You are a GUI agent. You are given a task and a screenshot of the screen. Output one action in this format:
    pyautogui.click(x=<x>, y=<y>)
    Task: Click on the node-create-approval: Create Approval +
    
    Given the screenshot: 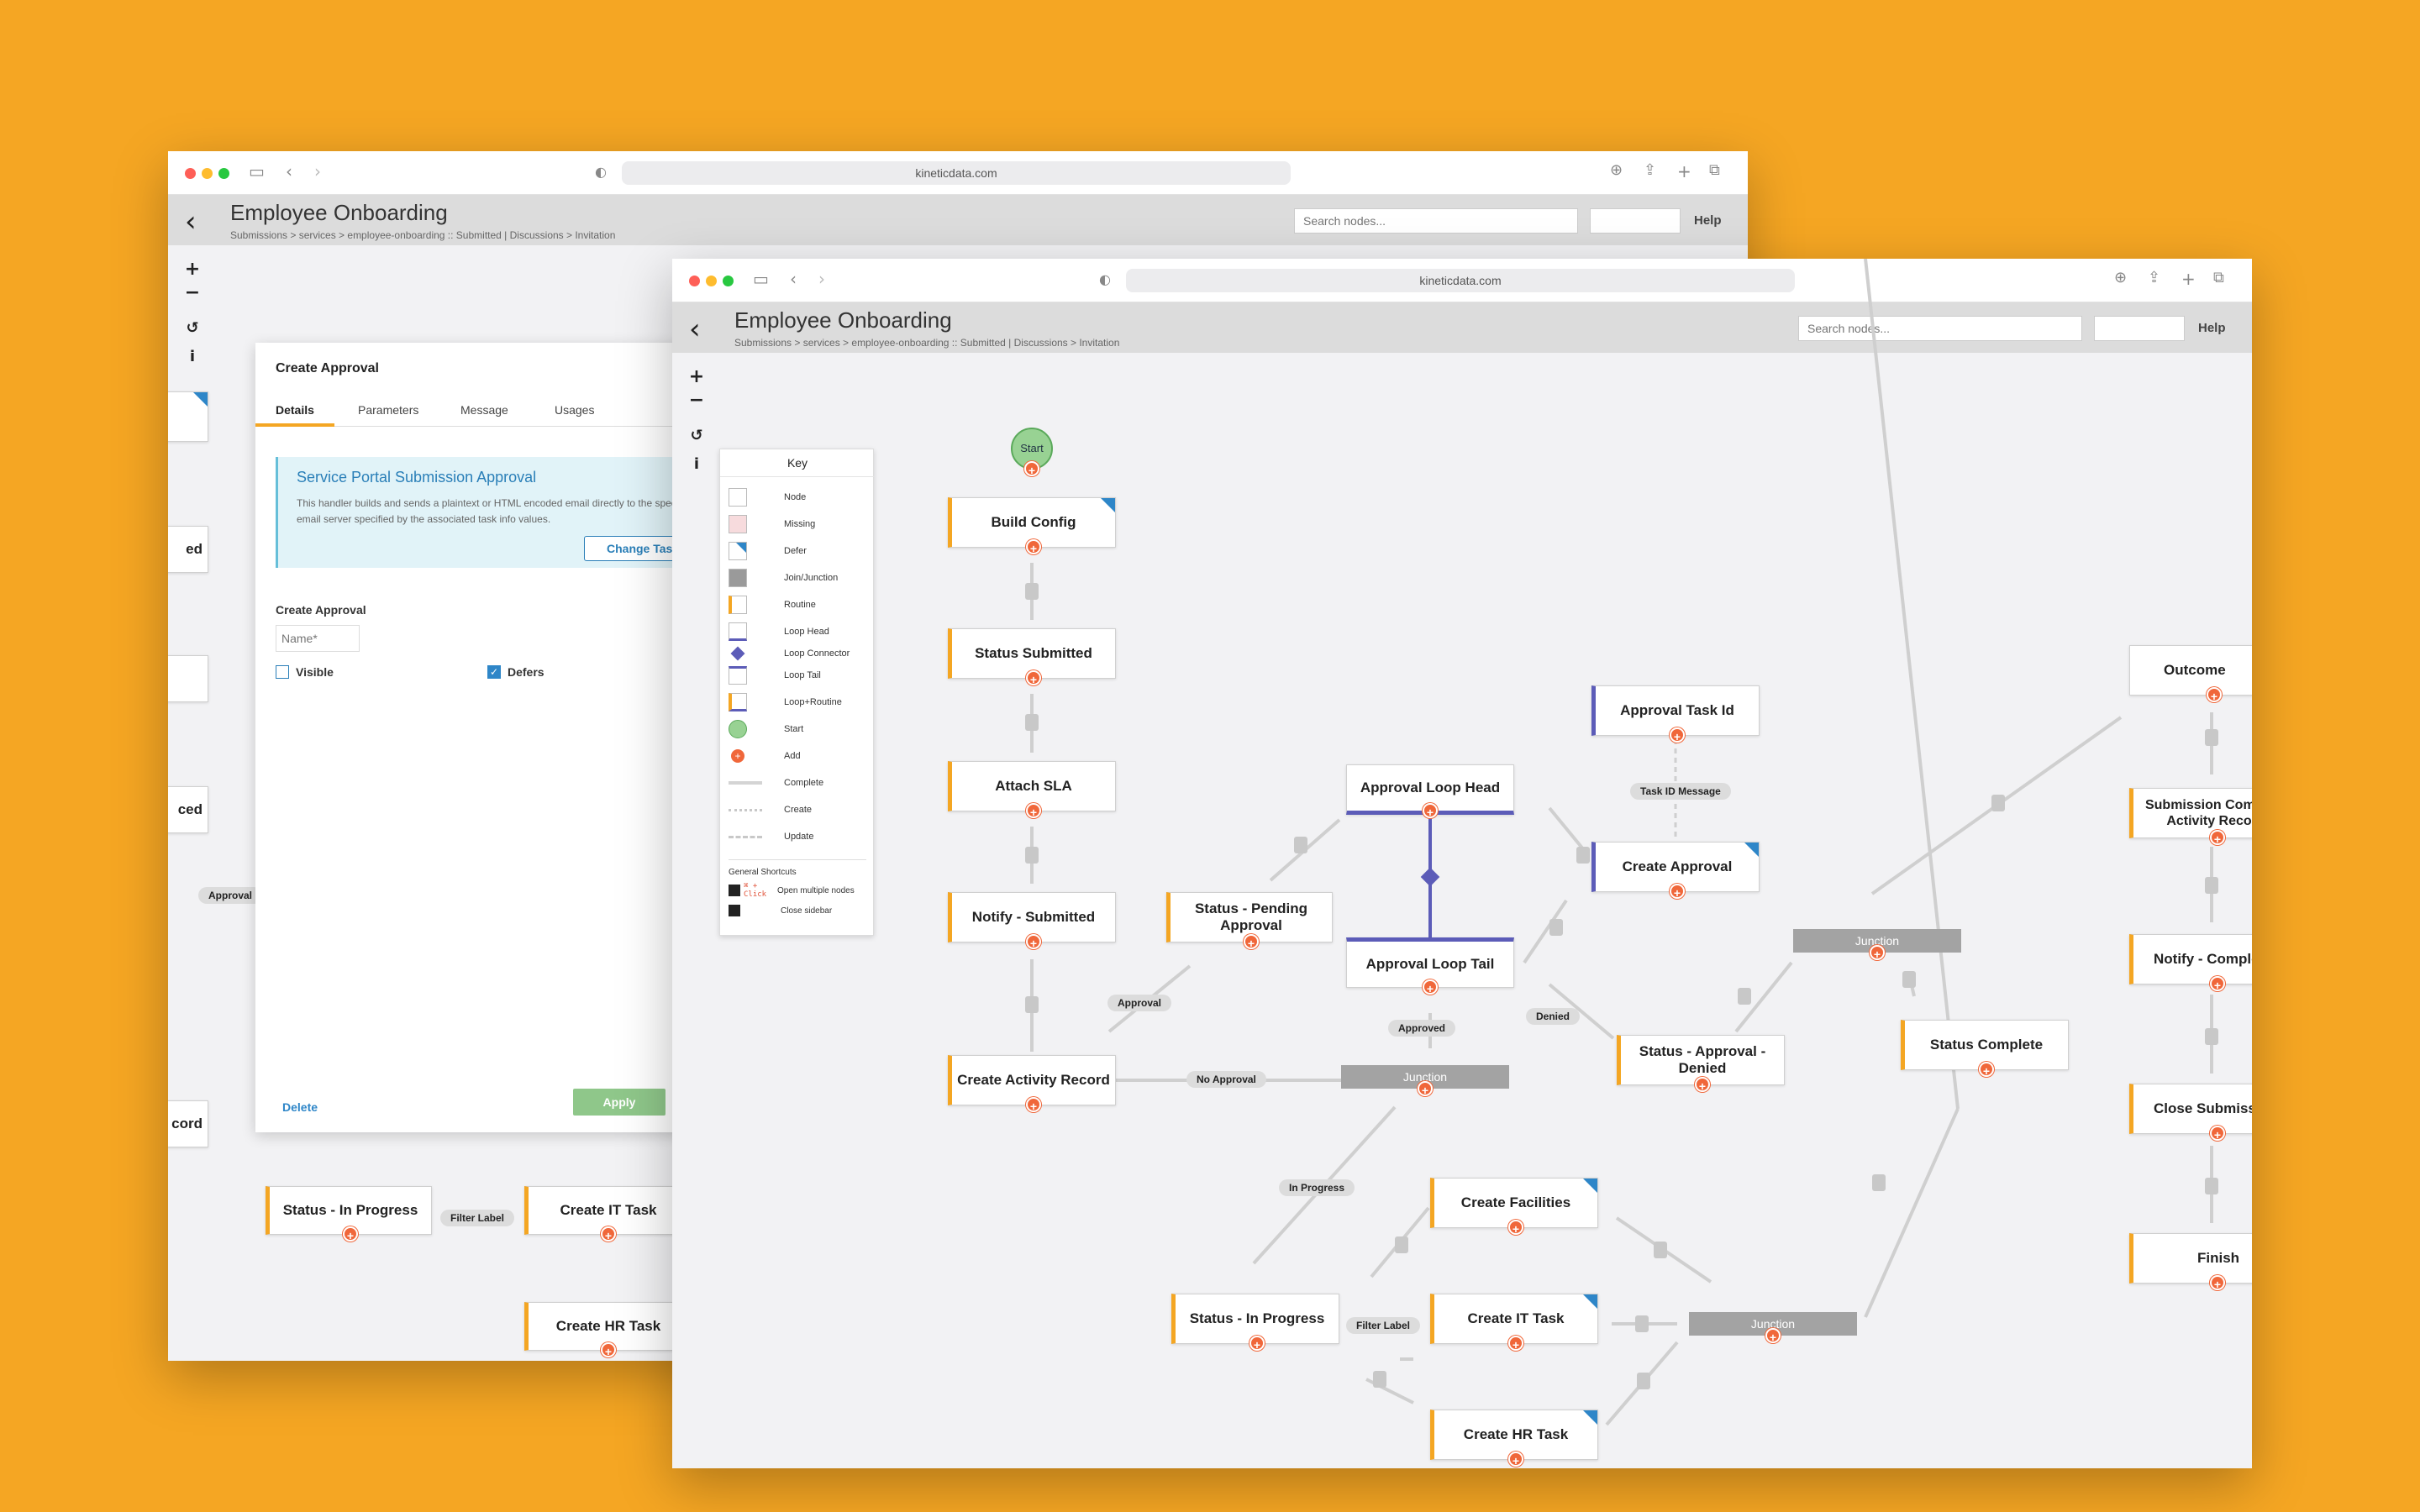 What is the action you would take?
    pyautogui.click(x=1676, y=871)
    